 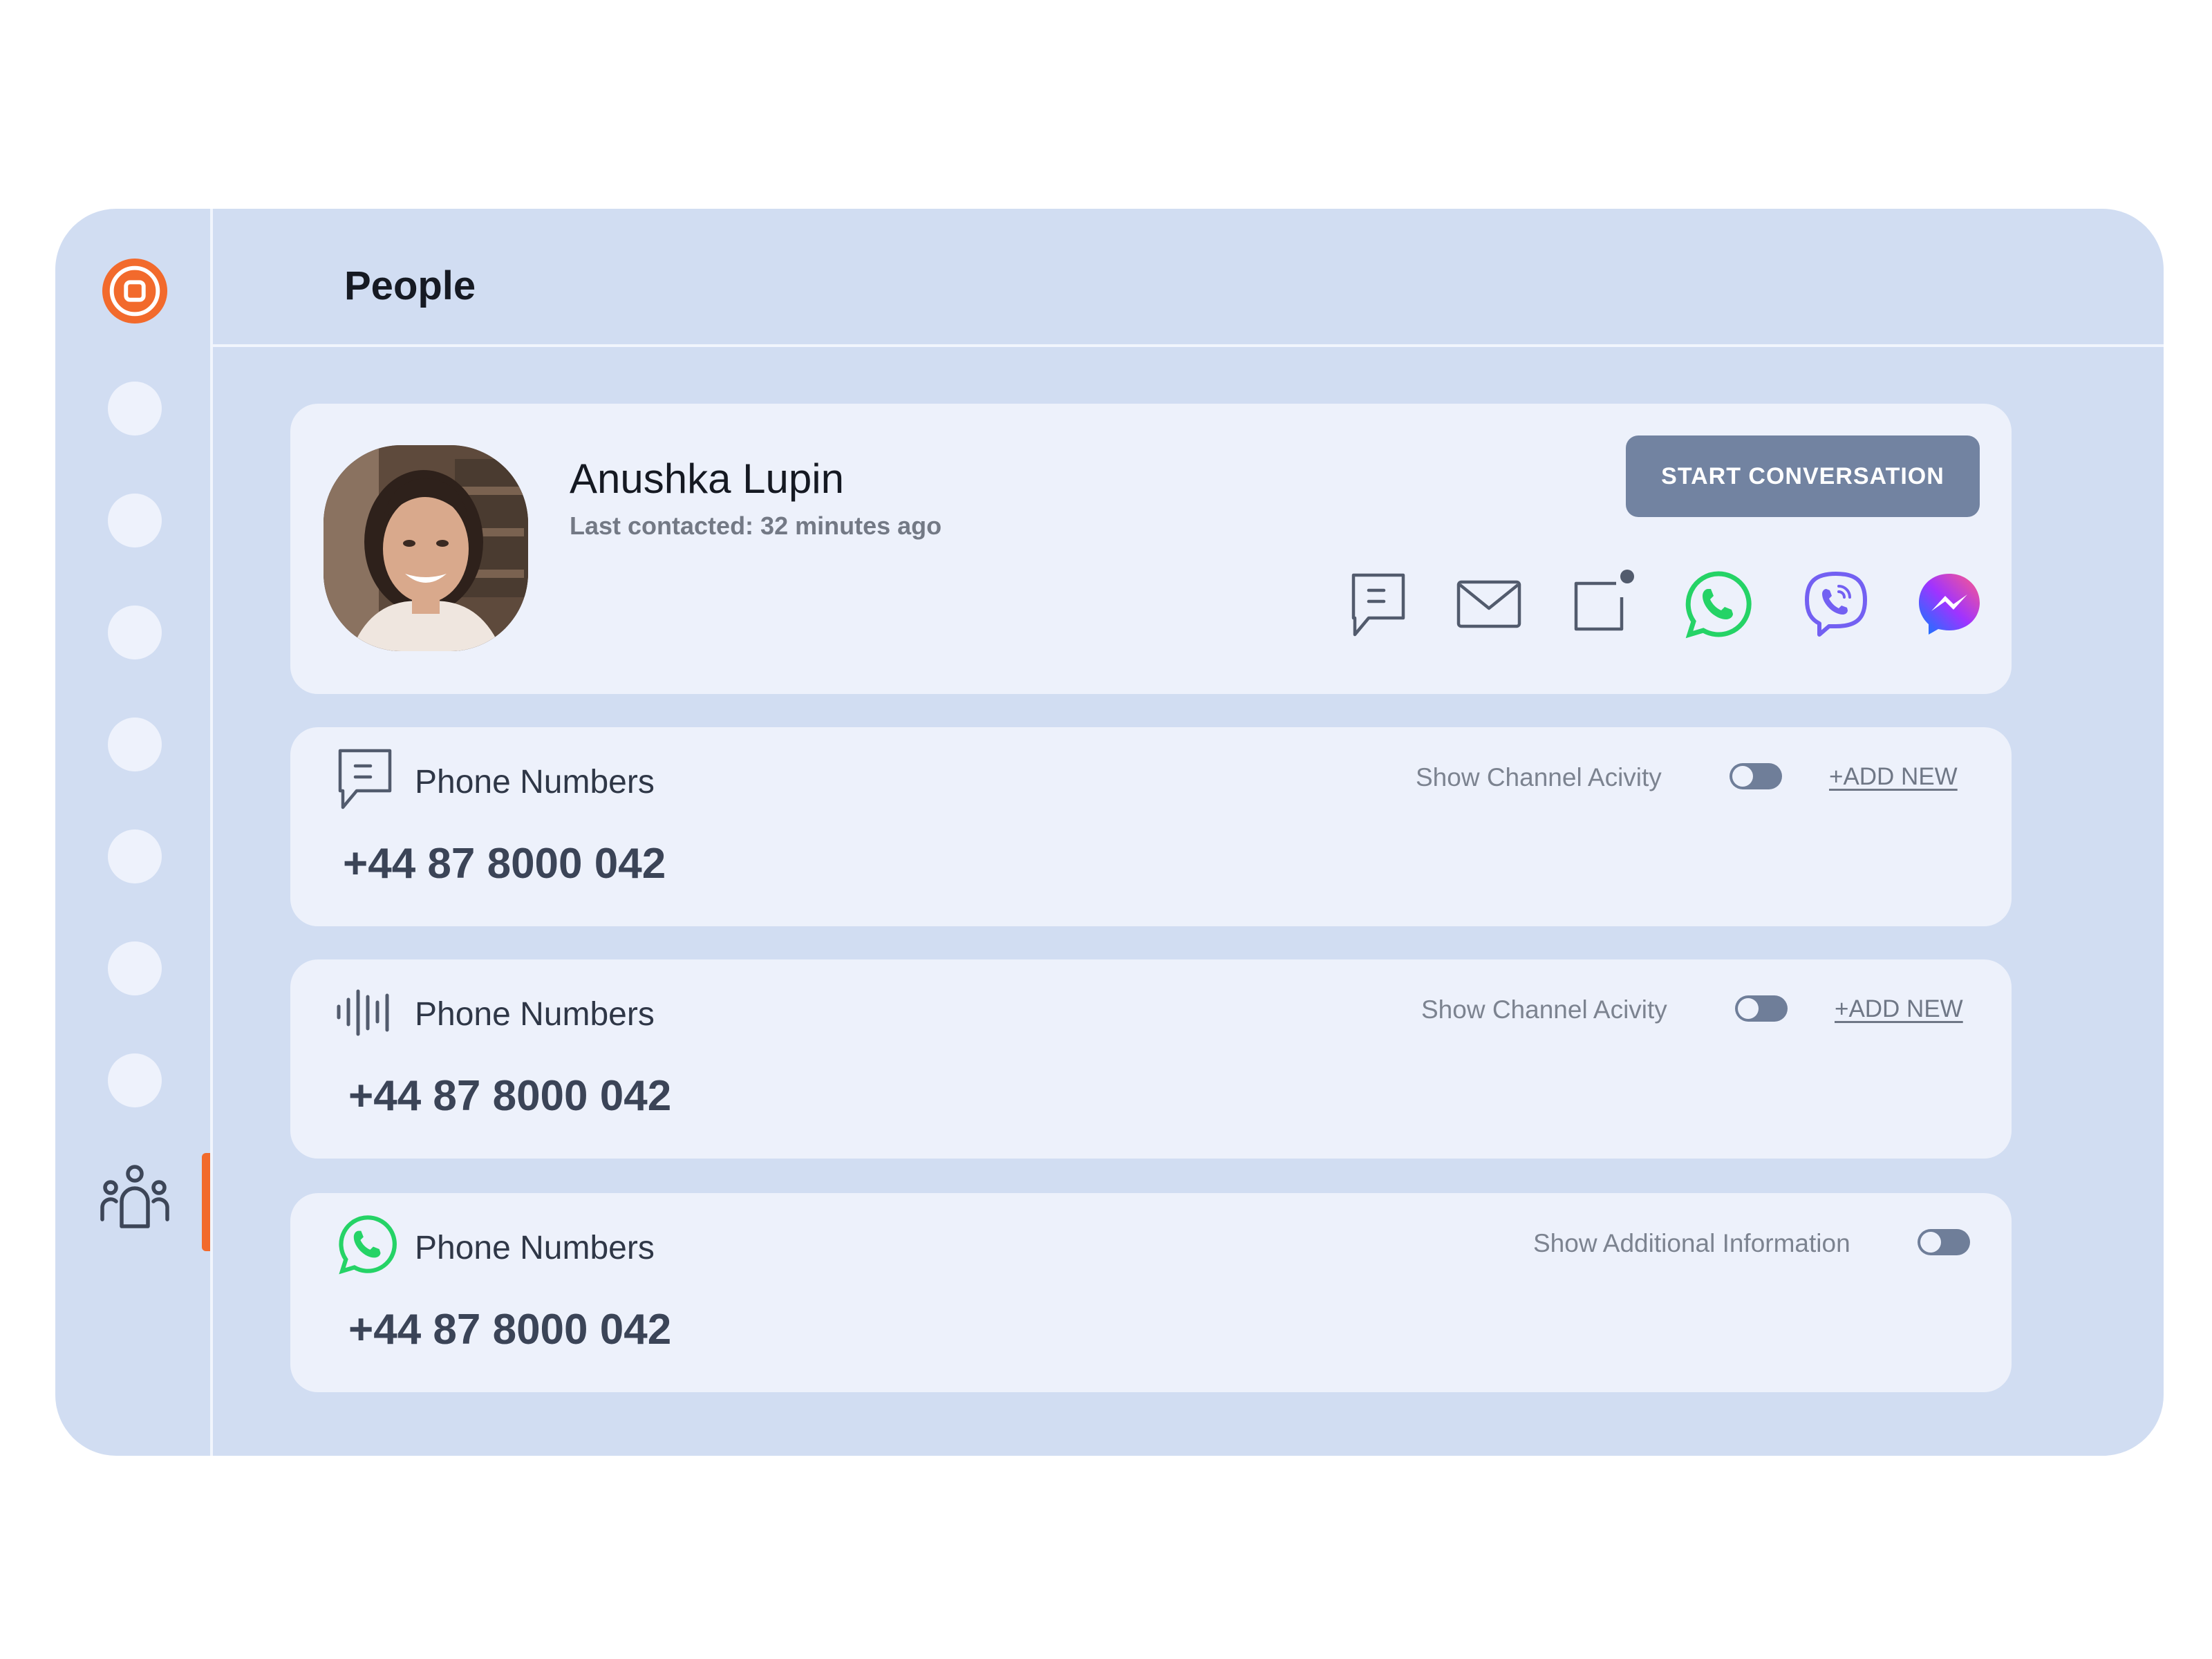 I want to click on brand-logo-icon, so click(x=135, y=291).